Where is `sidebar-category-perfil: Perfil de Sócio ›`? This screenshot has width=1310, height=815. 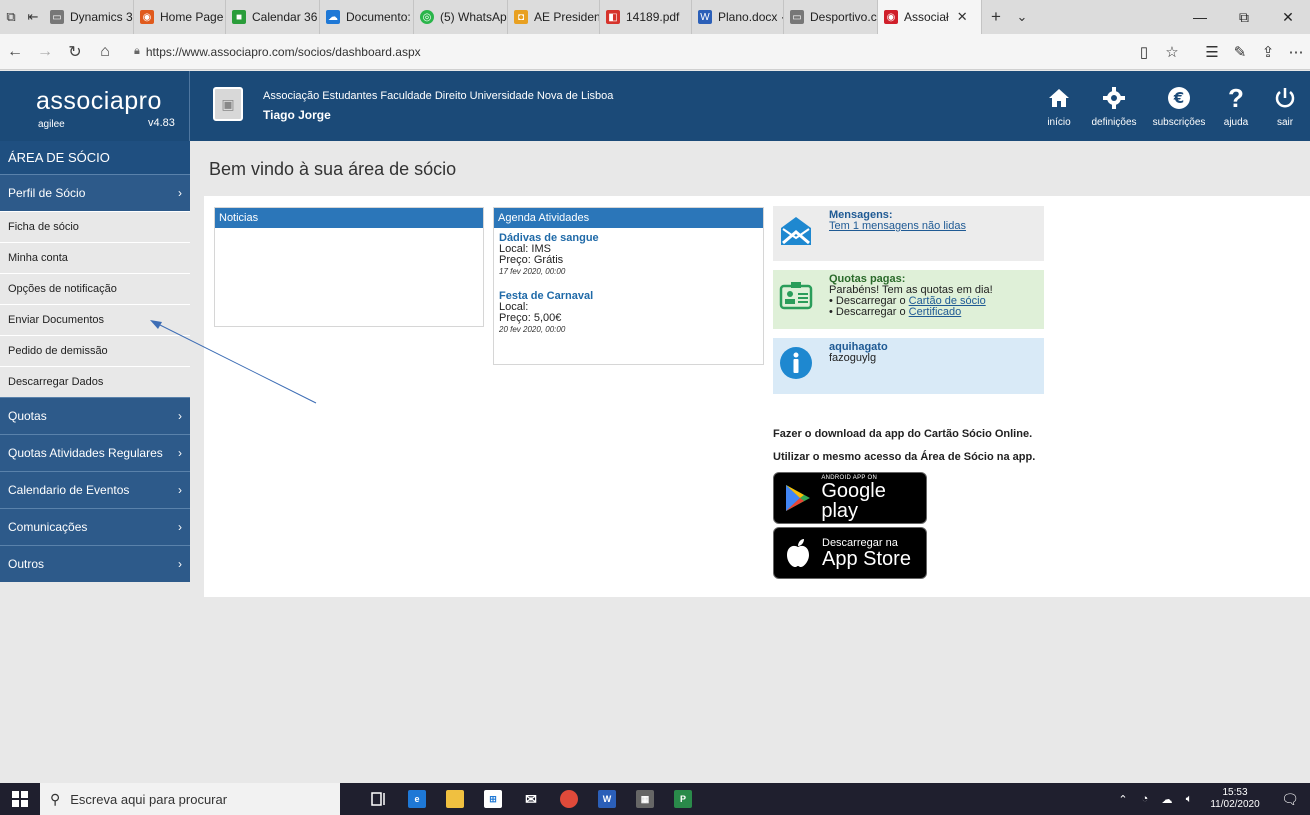
sidebar-category-perfil: Perfil de Sócio › is located at coordinates (95, 192).